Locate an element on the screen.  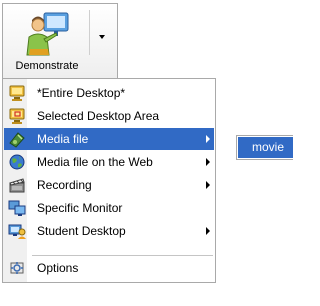
menu-item-student-desktop: Student Desktop is located at coordinates (109, 231).